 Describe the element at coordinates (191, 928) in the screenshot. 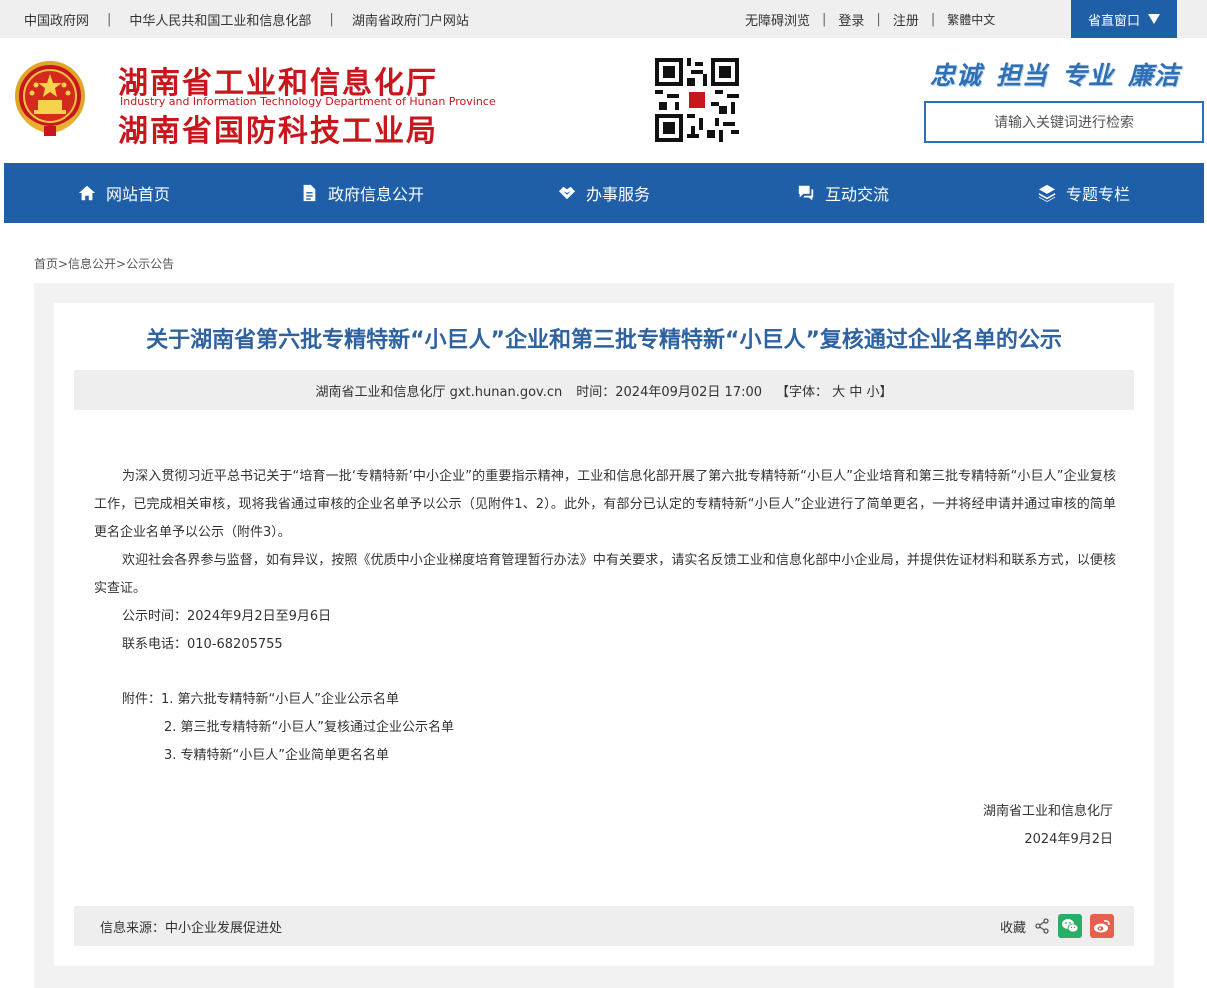

I see `info-source: 信息来源：中小企业发展促进处` at that location.